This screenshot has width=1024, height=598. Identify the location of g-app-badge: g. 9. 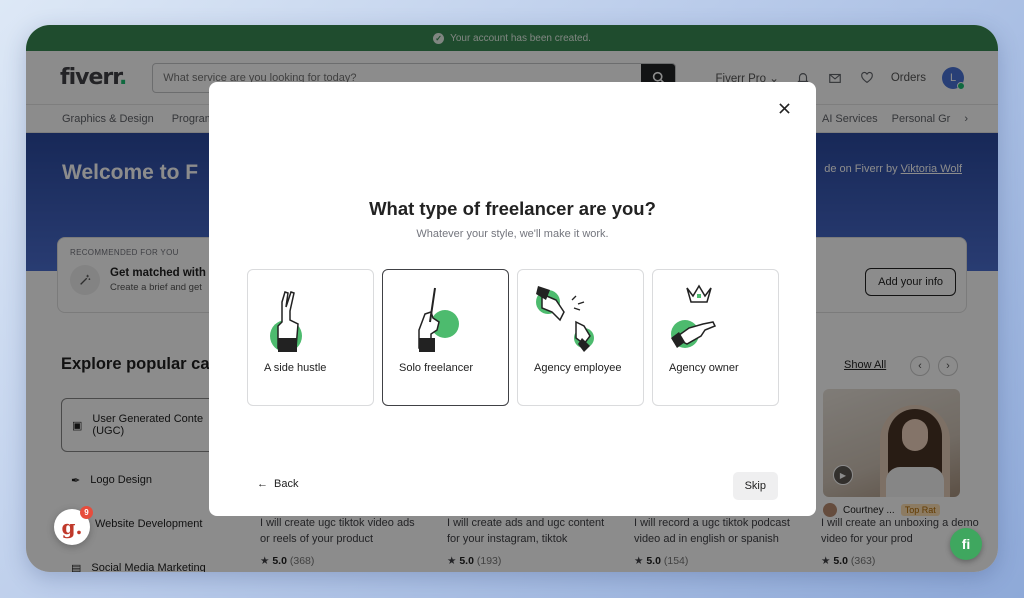
(73, 525).